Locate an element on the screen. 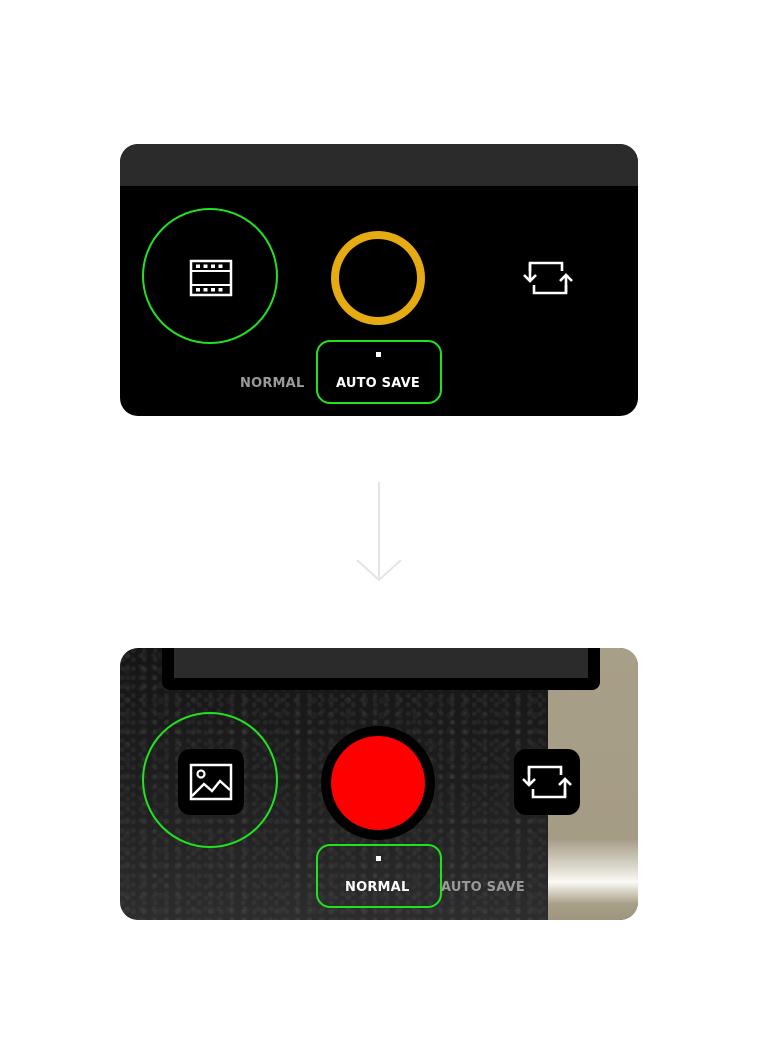 The width and height of the screenshot is (760, 1062). gallery-button is located at coordinates (211, 782).